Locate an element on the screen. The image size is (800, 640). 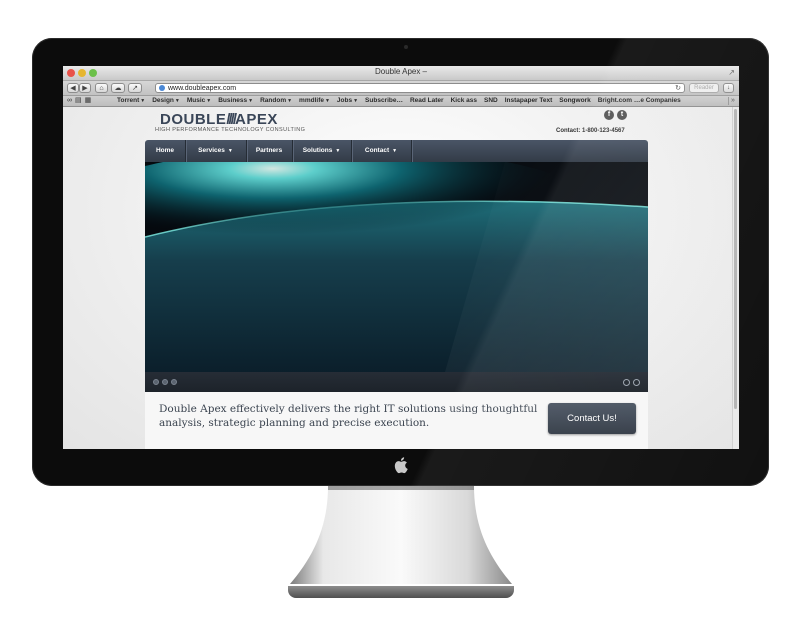
browser-toolbar: ◀ ▶ ⌂ ☁ ↗ www.doubleapex.com ↻ Reader ↓ is located at coordinates (401, 88).